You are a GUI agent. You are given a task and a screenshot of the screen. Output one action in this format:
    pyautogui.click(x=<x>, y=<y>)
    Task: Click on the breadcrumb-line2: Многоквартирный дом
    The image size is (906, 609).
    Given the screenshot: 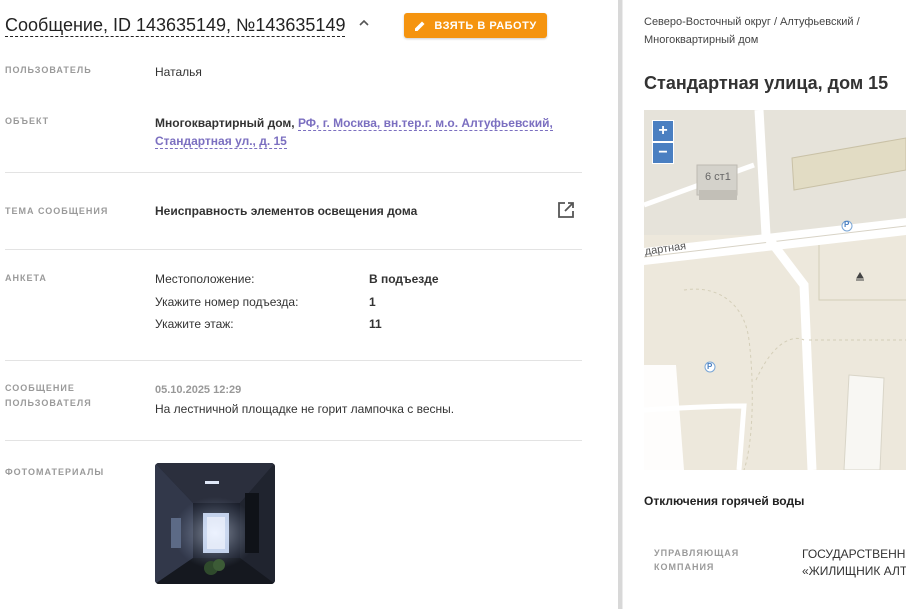 What is the action you would take?
    pyautogui.click(x=701, y=40)
    